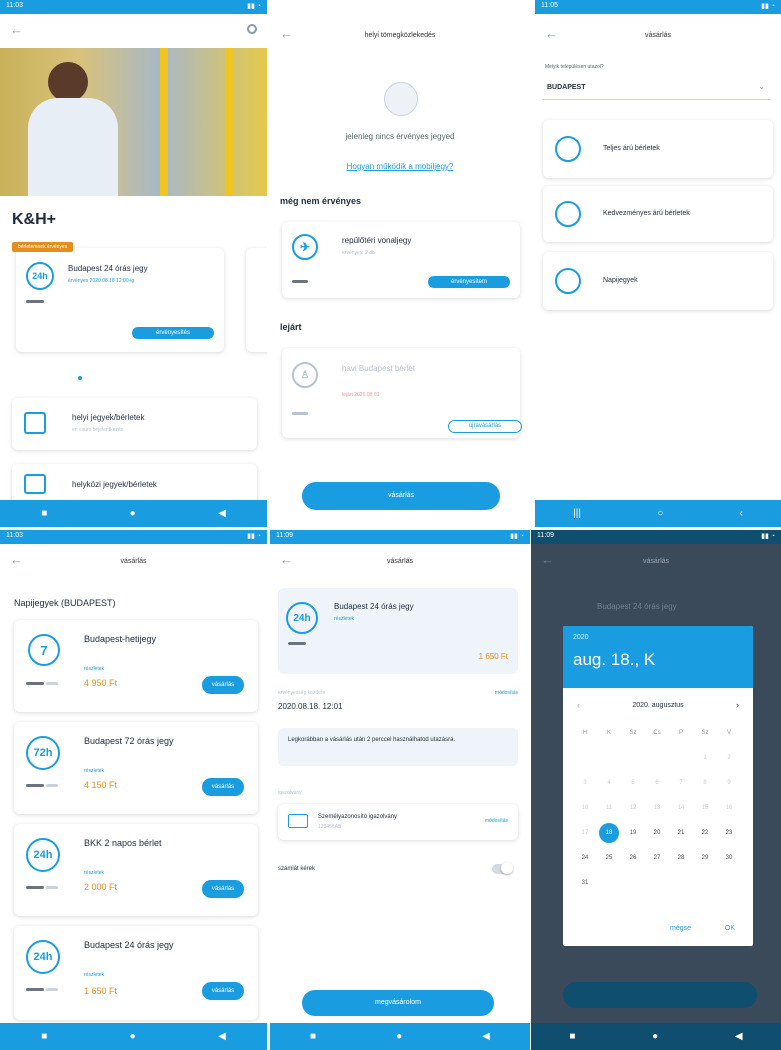 The height and width of the screenshot is (1050, 781). What do you see at coordinates (657, 782) in the screenshot?
I see `calendar-day: 6` at bounding box center [657, 782].